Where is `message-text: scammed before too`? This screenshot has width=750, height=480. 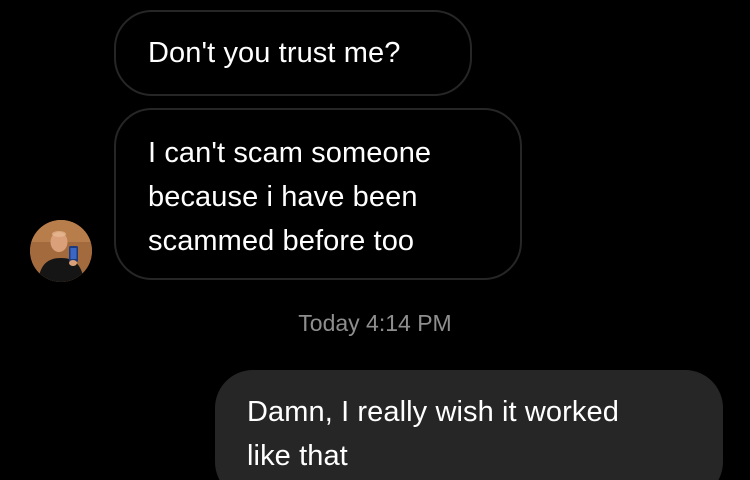 message-text: scammed before too is located at coordinates (281, 241).